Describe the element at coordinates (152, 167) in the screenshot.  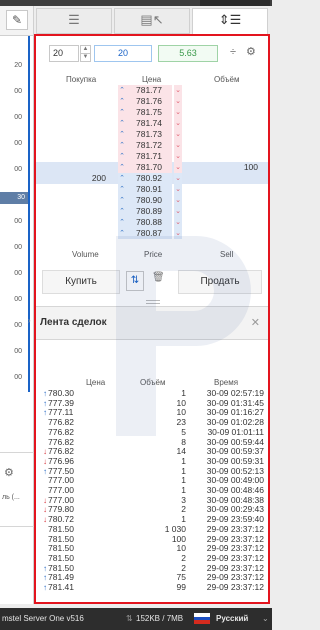
I see `ladder-row: ⌃ 781.70 ⌄ 100` at that location.